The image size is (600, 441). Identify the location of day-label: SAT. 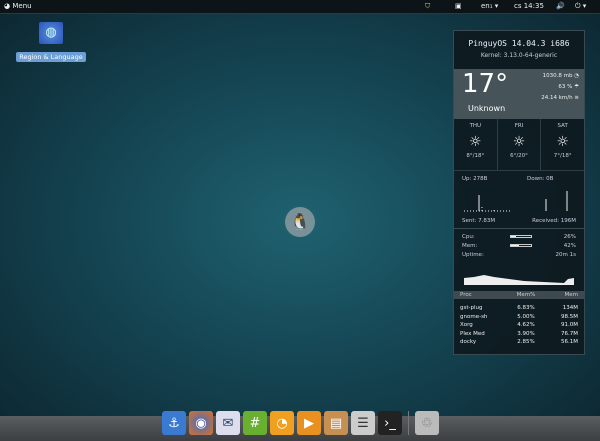
(562, 126).